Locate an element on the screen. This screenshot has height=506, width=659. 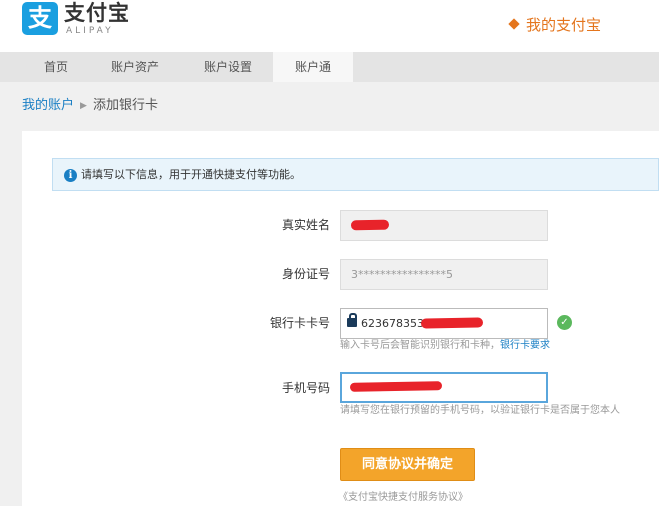
lock-icon is located at coordinates (352, 321).